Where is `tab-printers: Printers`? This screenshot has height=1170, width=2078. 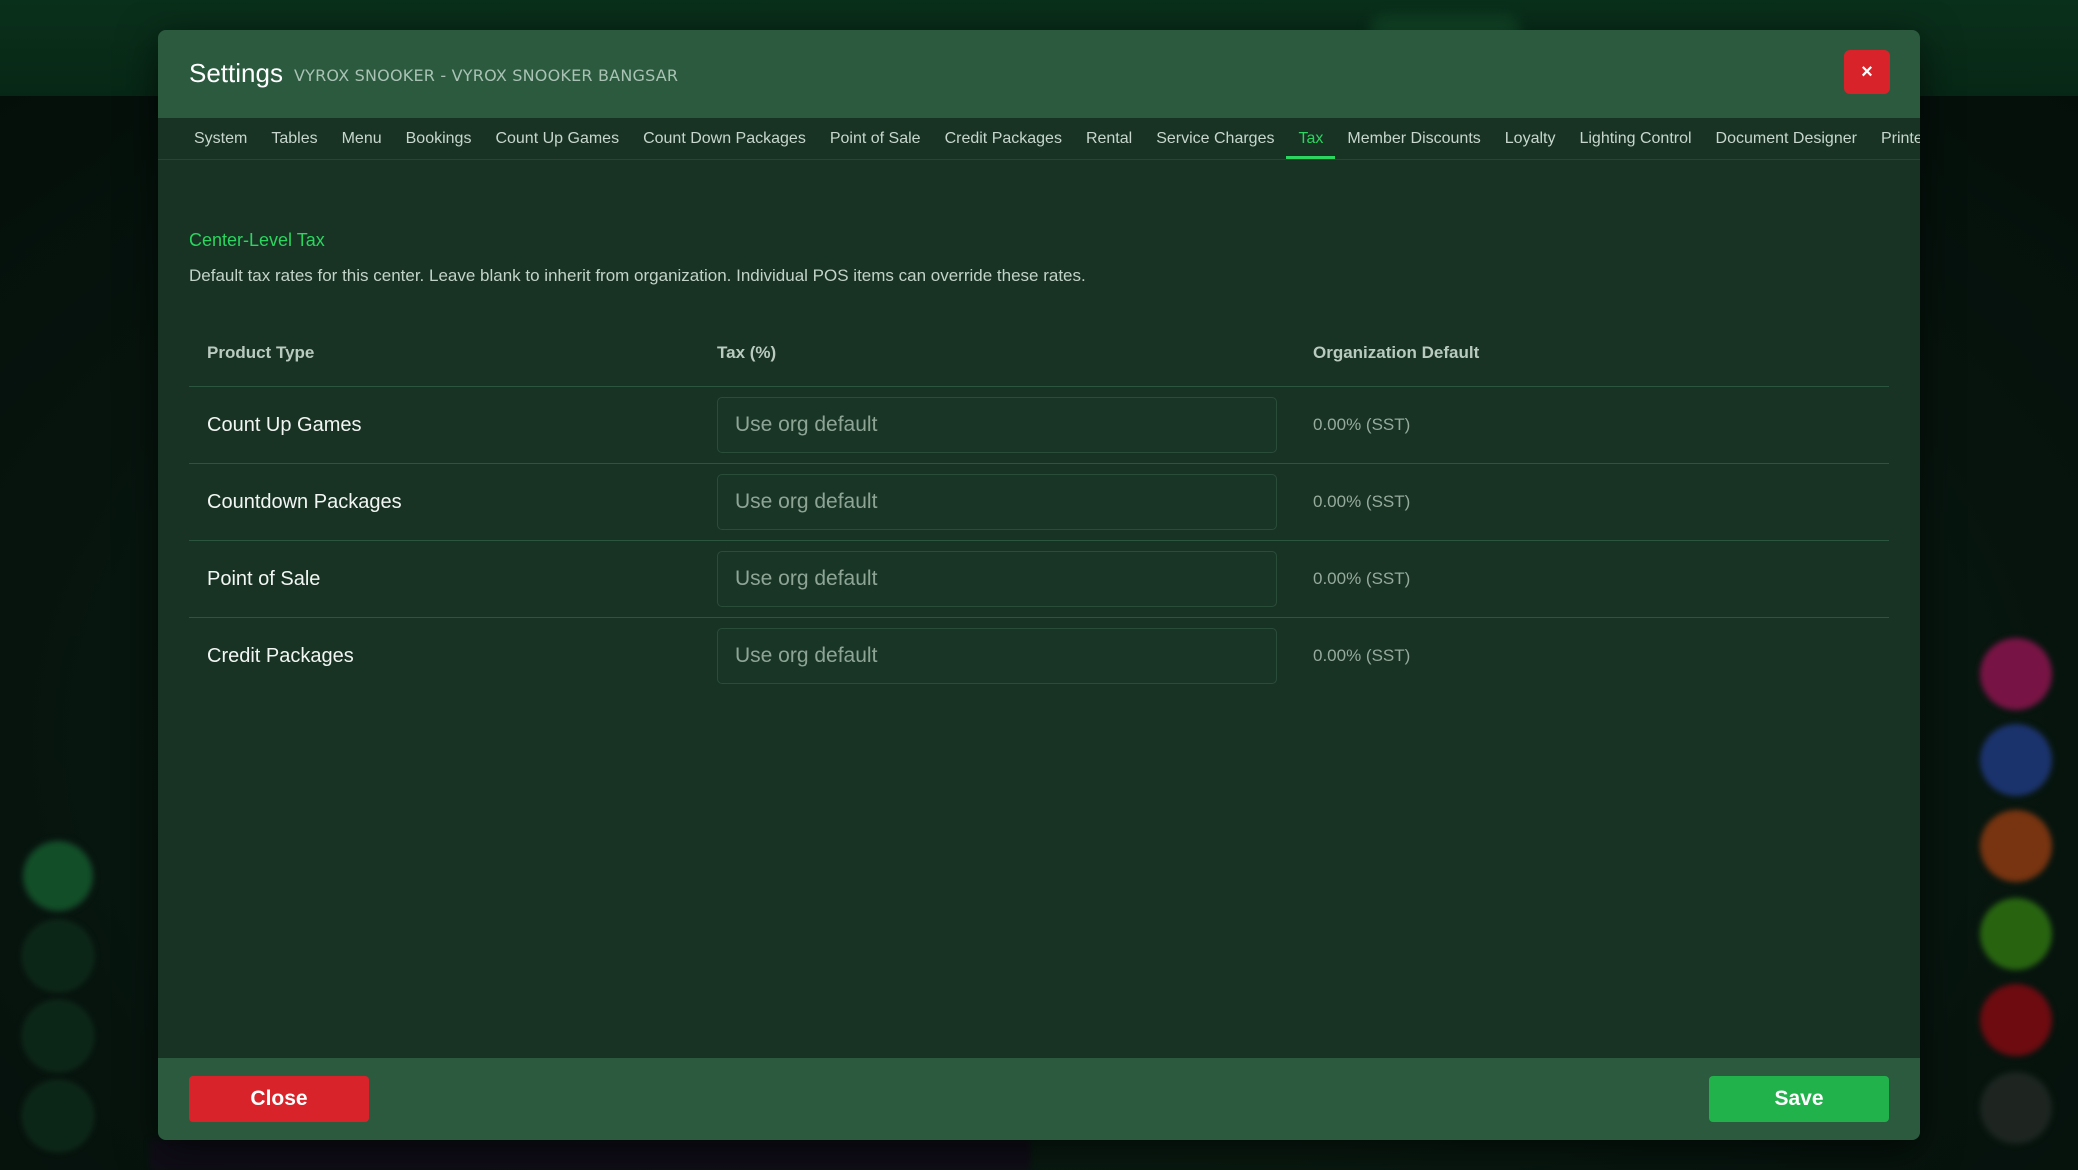
tab-printers: Printers is located at coordinates (1894, 138).